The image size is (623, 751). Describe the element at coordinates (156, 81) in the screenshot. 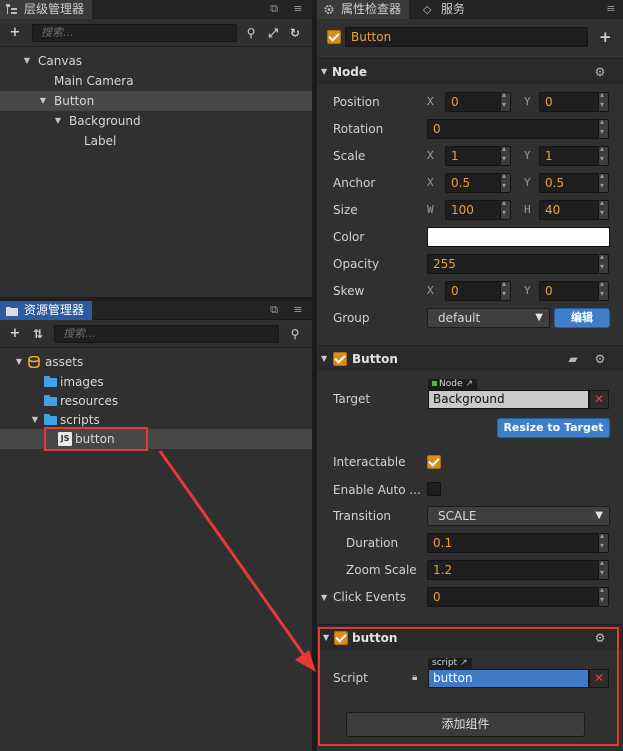

I see `tree-item-main-camera: Main Camera` at that location.